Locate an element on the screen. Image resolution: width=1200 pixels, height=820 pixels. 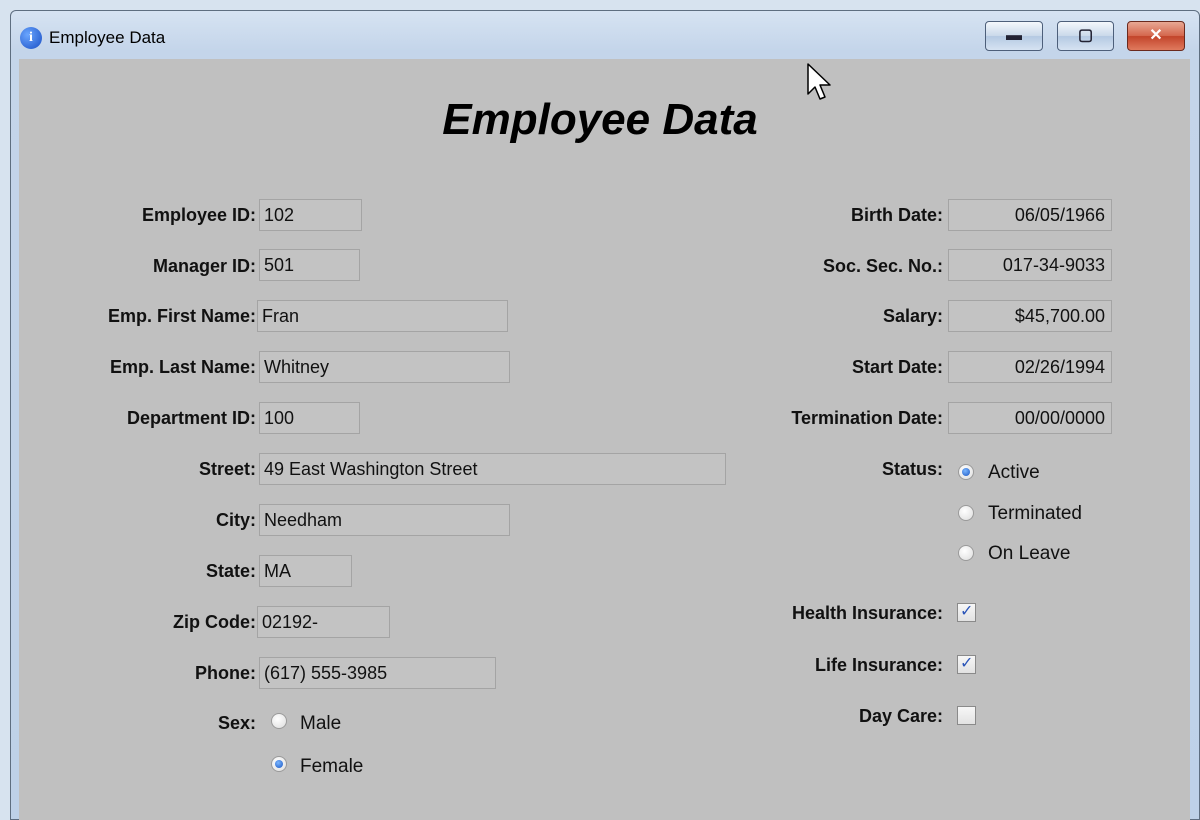
city-field: Needham is located at coordinates (384, 520).